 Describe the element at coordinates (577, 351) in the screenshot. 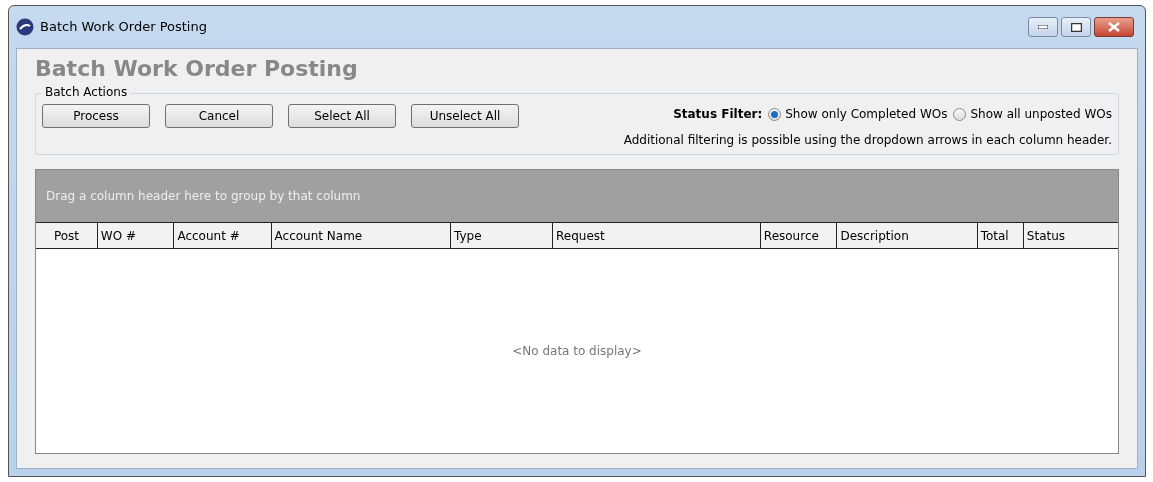

I see `empty-grid-message: <No data to display>` at that location.